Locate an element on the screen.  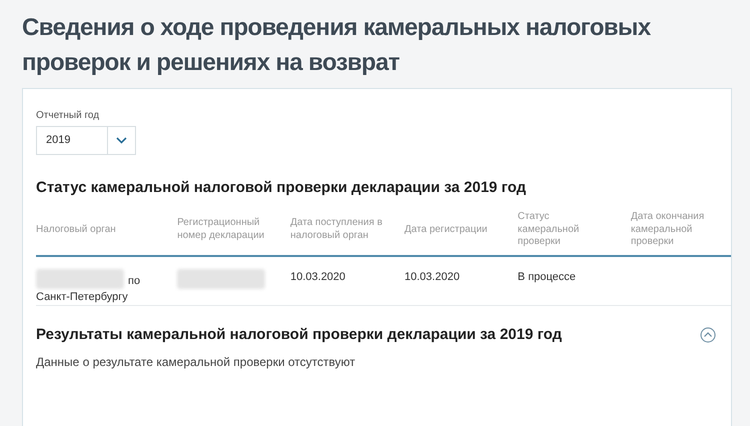
column-header: Дата окончания камеральной проверки is located at coordinates (680, 233).